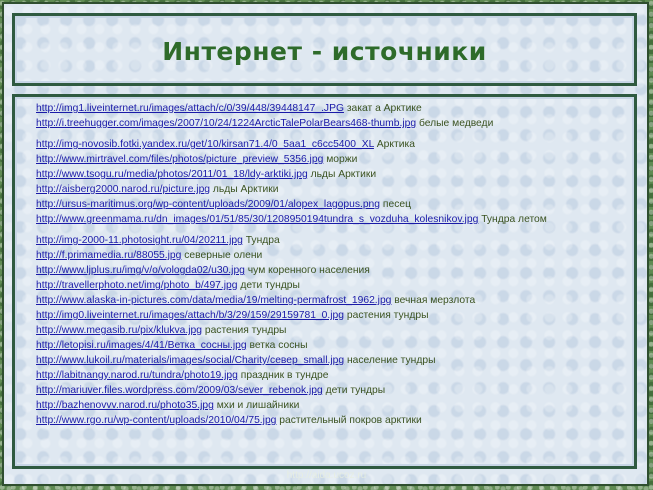 The width and height of the screenshot is (653, 490). Describe the element at coordinates (456, 123) in the screenshot. I see `source-description: белые медведи` at that location.